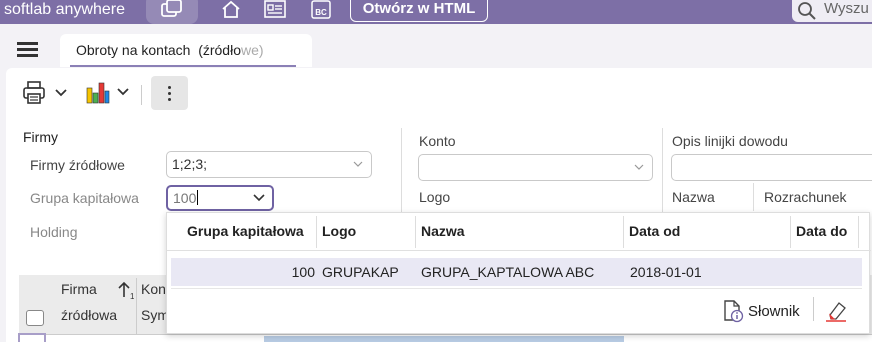 Image resolution: width=872 pixels, height=342 pixels. I want to click on firmy-zrodlowe-select: 1;2;3;, so click(269, 164).